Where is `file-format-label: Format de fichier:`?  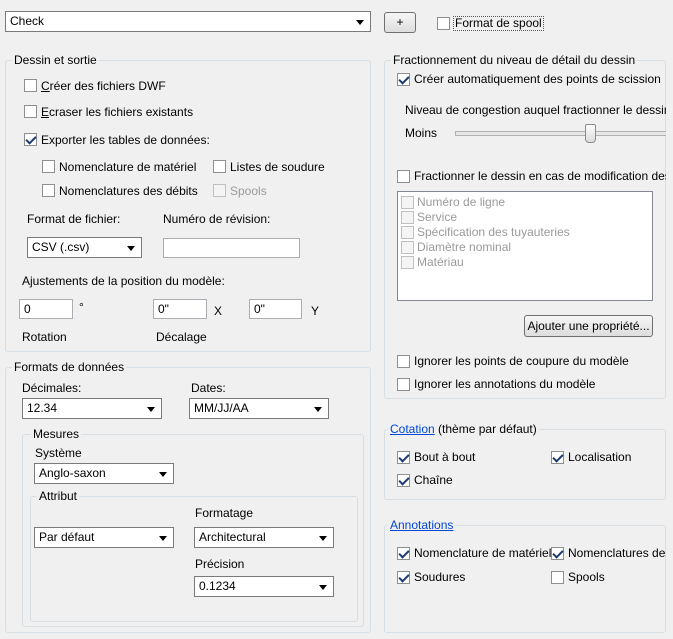 file-format-label: Format de fichier: is located at coordinates (74, 219).